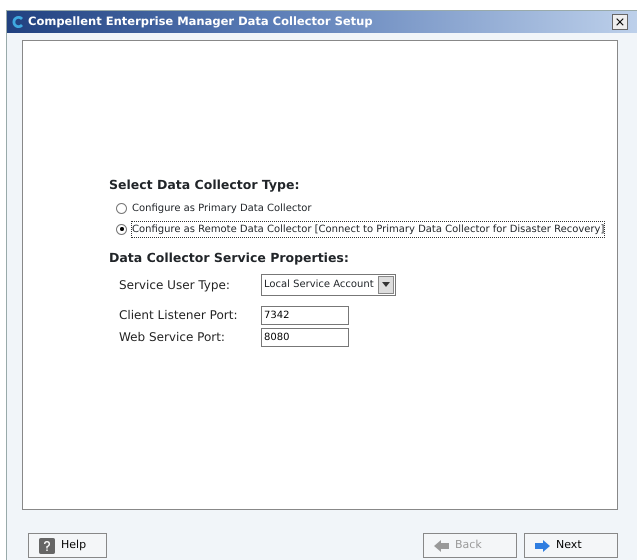 This screenshot has width=637, height=560. What do you see at coordinates (305, 315) in the screenshot?
I see `input-field: 7342` at bounding box center [305, 315].